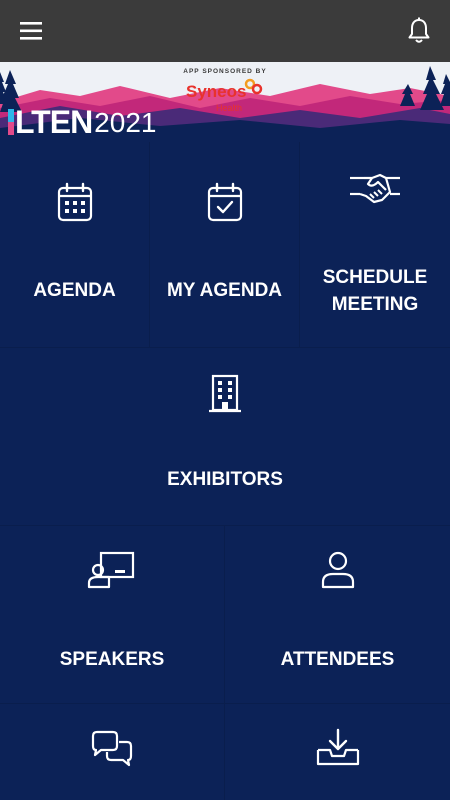 The height and width of the screenshot is (800, 450). I want to click on top-app-bar, so click(225, 31).